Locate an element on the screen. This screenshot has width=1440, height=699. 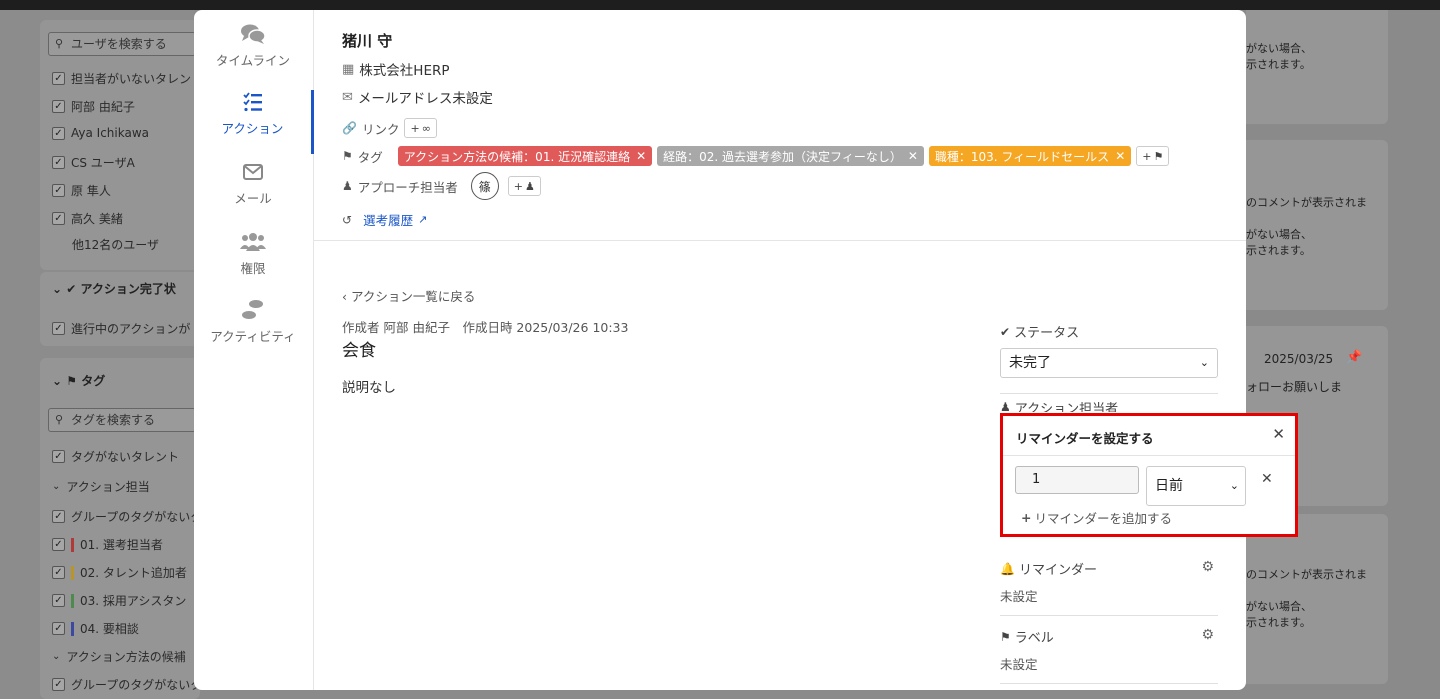
reminder-label: 🔔 リマインダー is located at coordinates (1048, 570).